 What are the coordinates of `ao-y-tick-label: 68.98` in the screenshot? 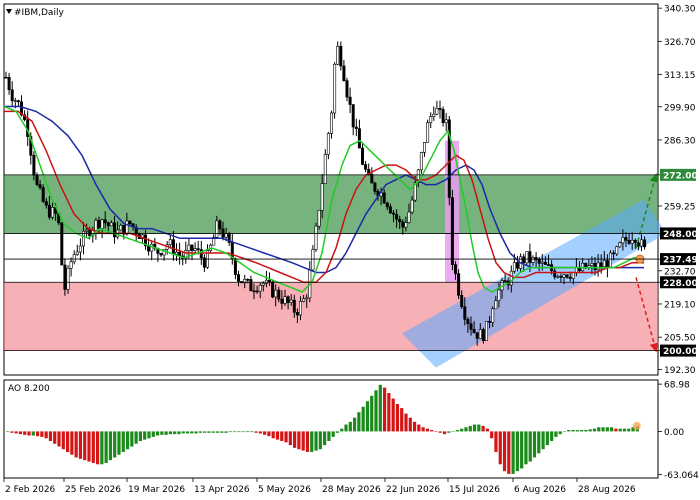 It's located at (677, 386).